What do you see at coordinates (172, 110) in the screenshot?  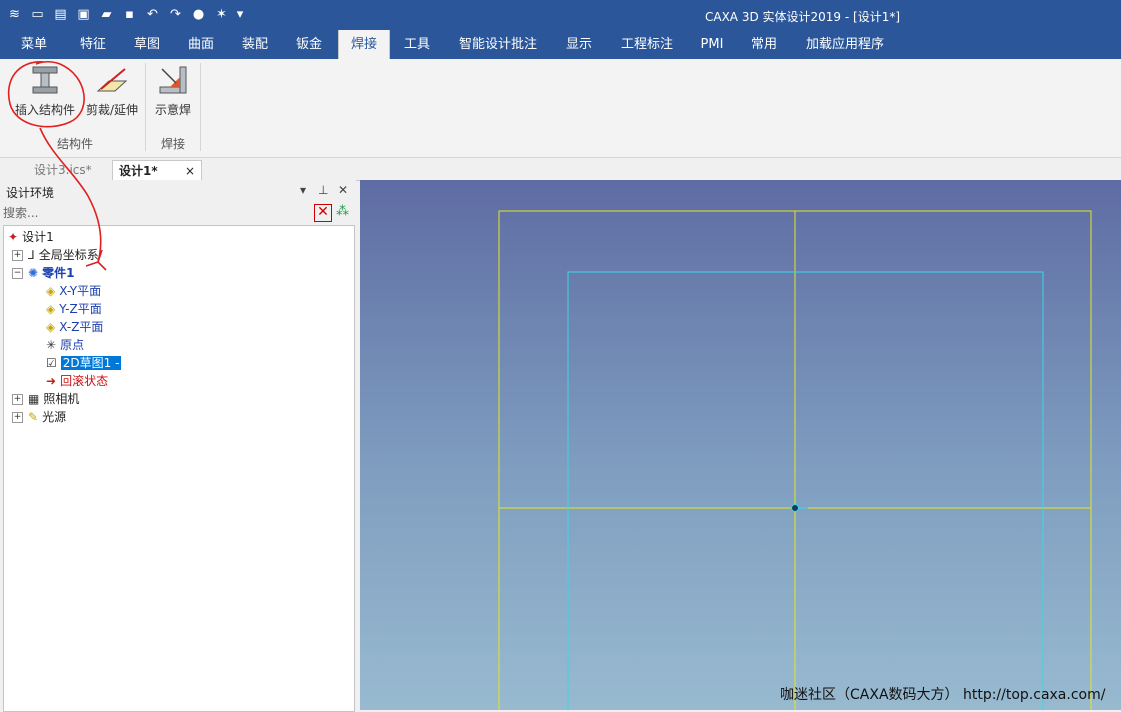 I see `weld-indicate-label: 示意焊` at bounding box center [172, 110].